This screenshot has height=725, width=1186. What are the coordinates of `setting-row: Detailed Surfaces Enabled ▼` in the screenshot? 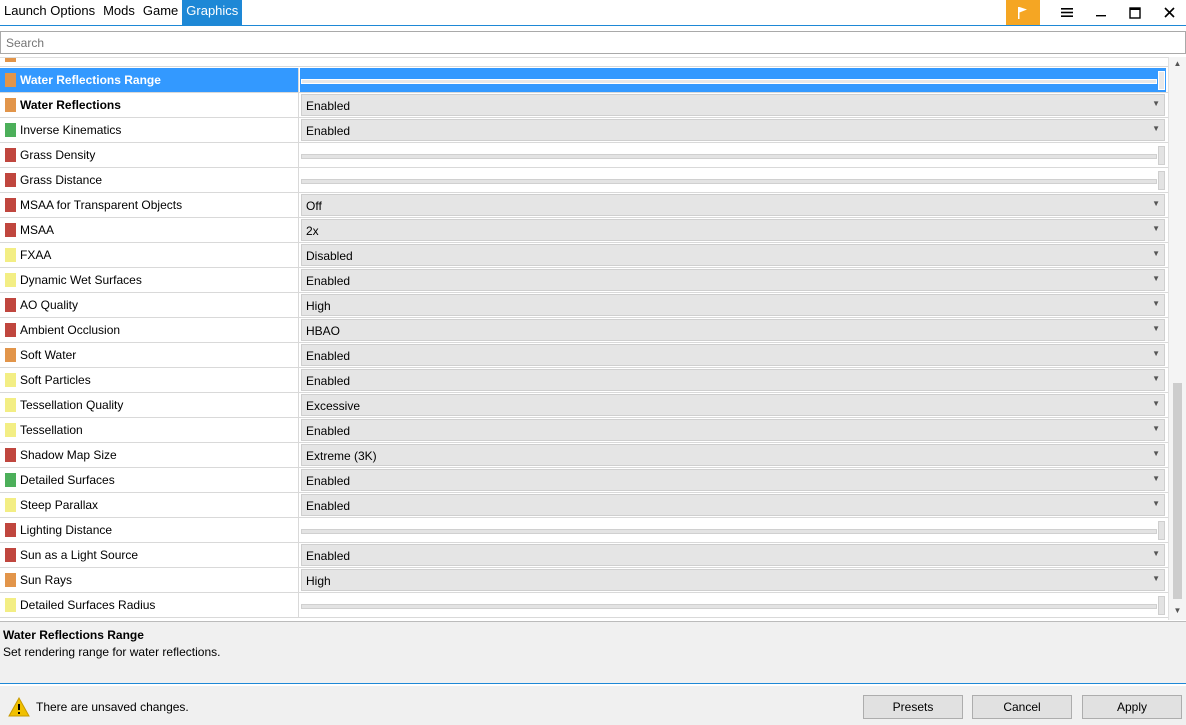 It's located at (584, 480).